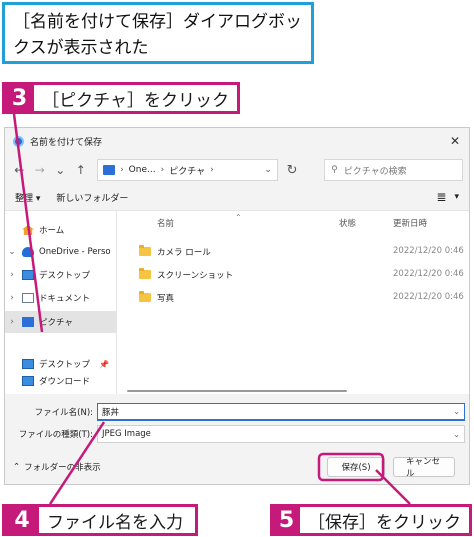  I want to click on filename-value: 豚丼, so click(111, 412).